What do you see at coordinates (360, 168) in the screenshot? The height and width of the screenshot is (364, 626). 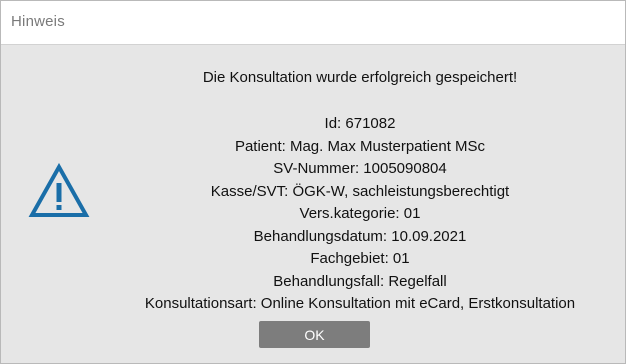 I see `detail-sv-nummer: SV-Nummer: 1005090804` at bounding box center [360, 168].